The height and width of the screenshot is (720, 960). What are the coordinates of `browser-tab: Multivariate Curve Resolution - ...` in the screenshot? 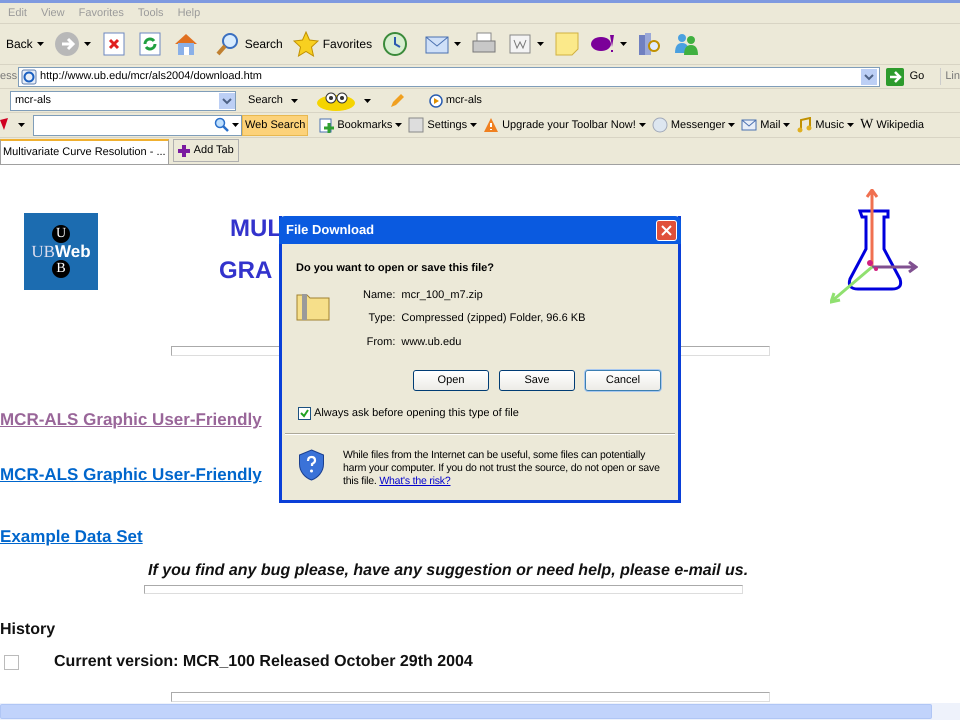 It's located at (84, 151).